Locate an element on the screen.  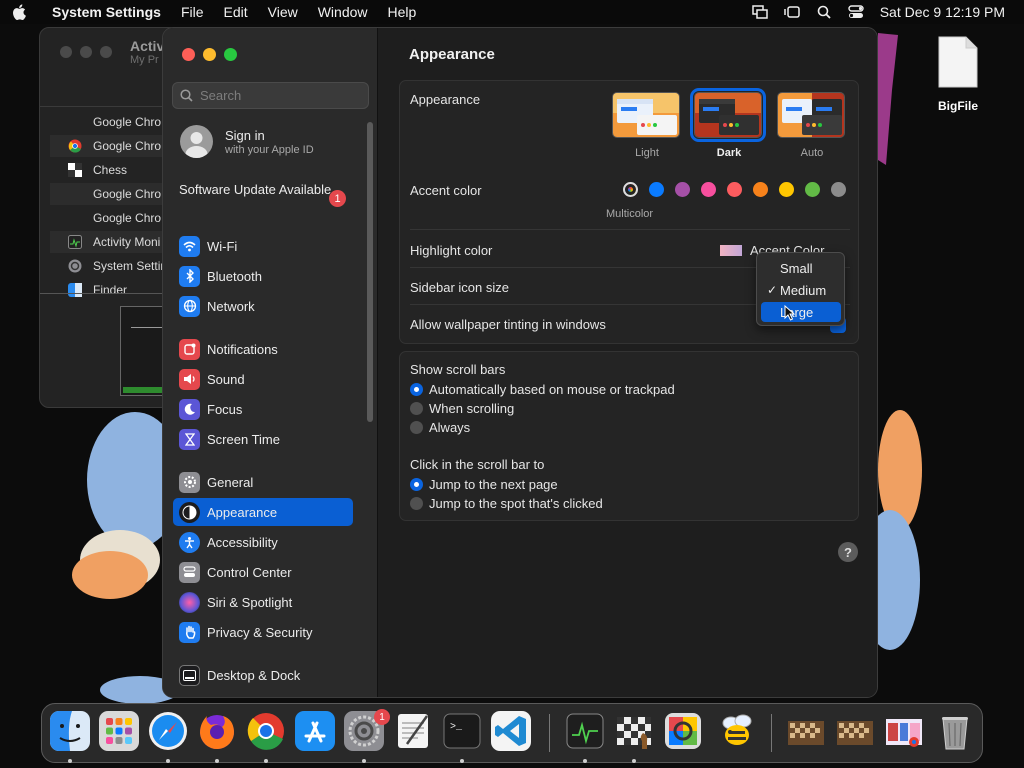
menu-option-medium: ✓ Medium is located at coordinates (801, 290).